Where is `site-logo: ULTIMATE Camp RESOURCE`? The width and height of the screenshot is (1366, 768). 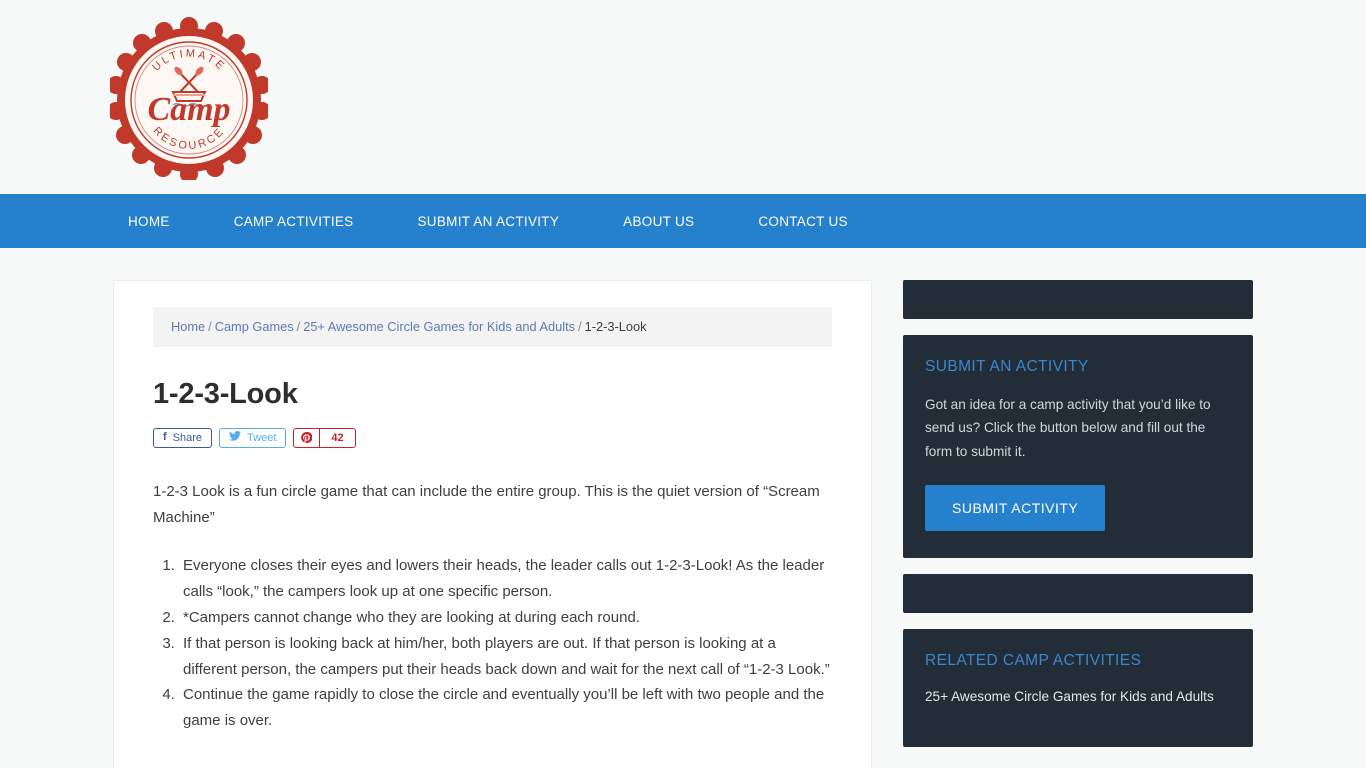 site-logo: ULTIMATE Camp RESOURCE is located at coordinates (189, 96).